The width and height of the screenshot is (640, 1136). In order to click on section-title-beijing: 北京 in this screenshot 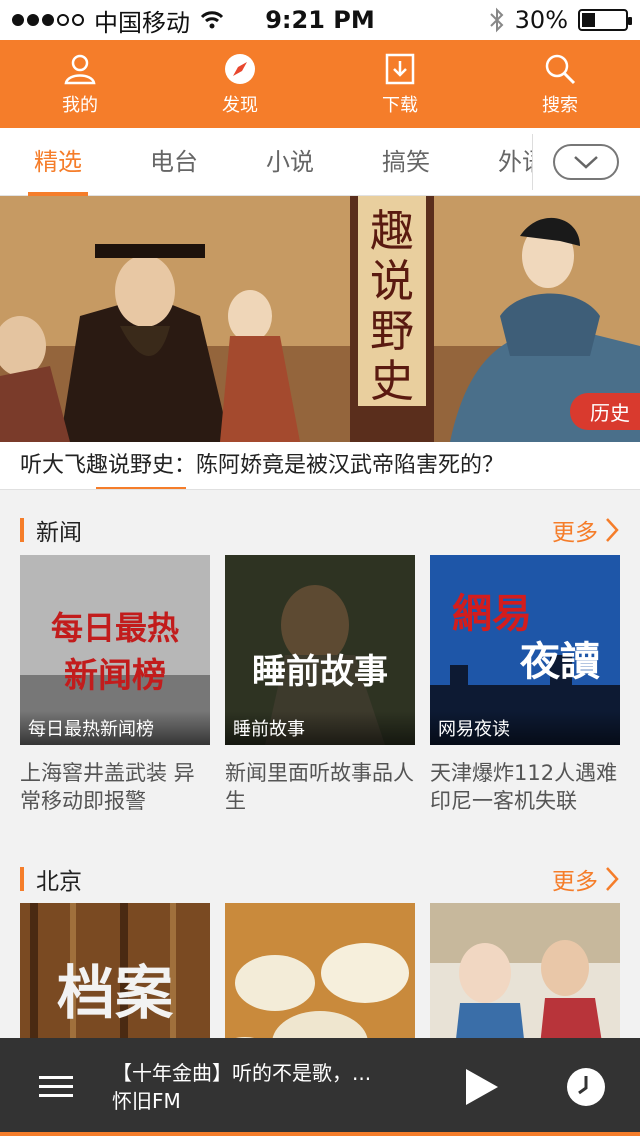, I will do `click(59, 882)`.